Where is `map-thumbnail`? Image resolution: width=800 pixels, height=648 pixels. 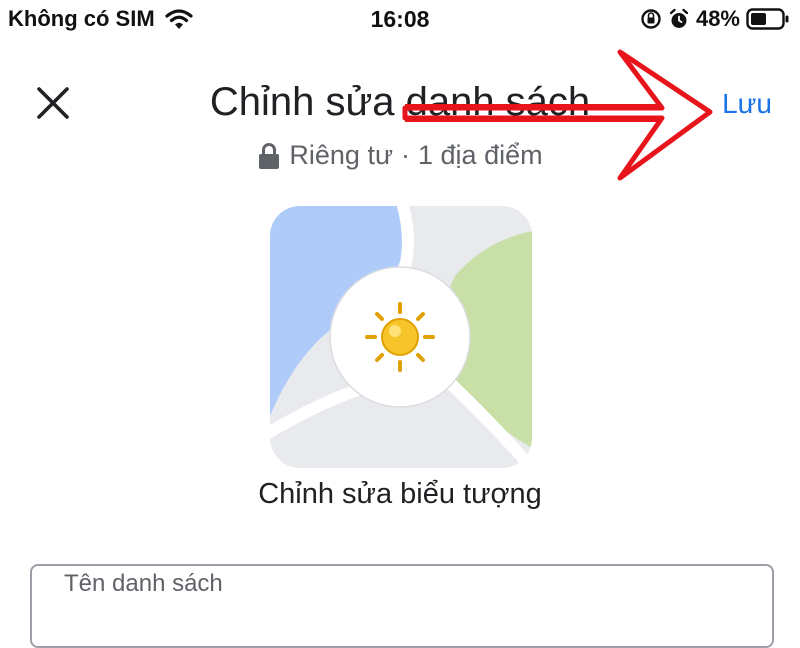
map-thumbnail is located at coordinates (401, 337).